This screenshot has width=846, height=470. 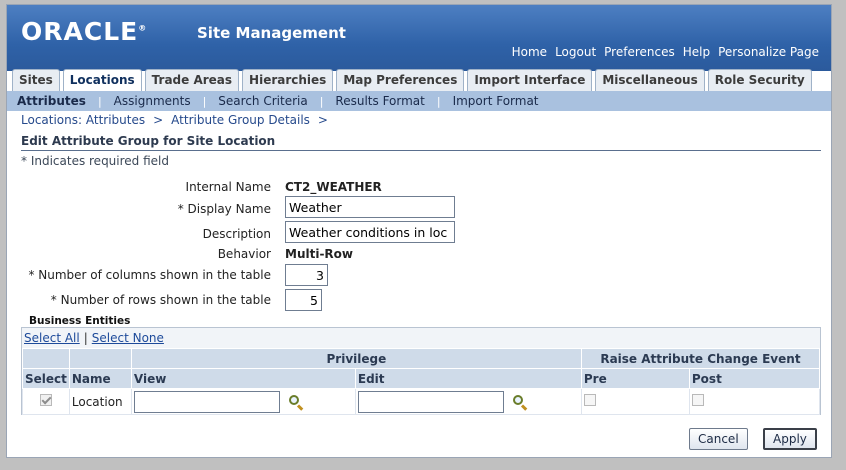 What do you see at coordinates (148, 141) in the screenshot?
I see `page-title: Edit Attribute Group for Site Location` at bounding box center [148, 141].